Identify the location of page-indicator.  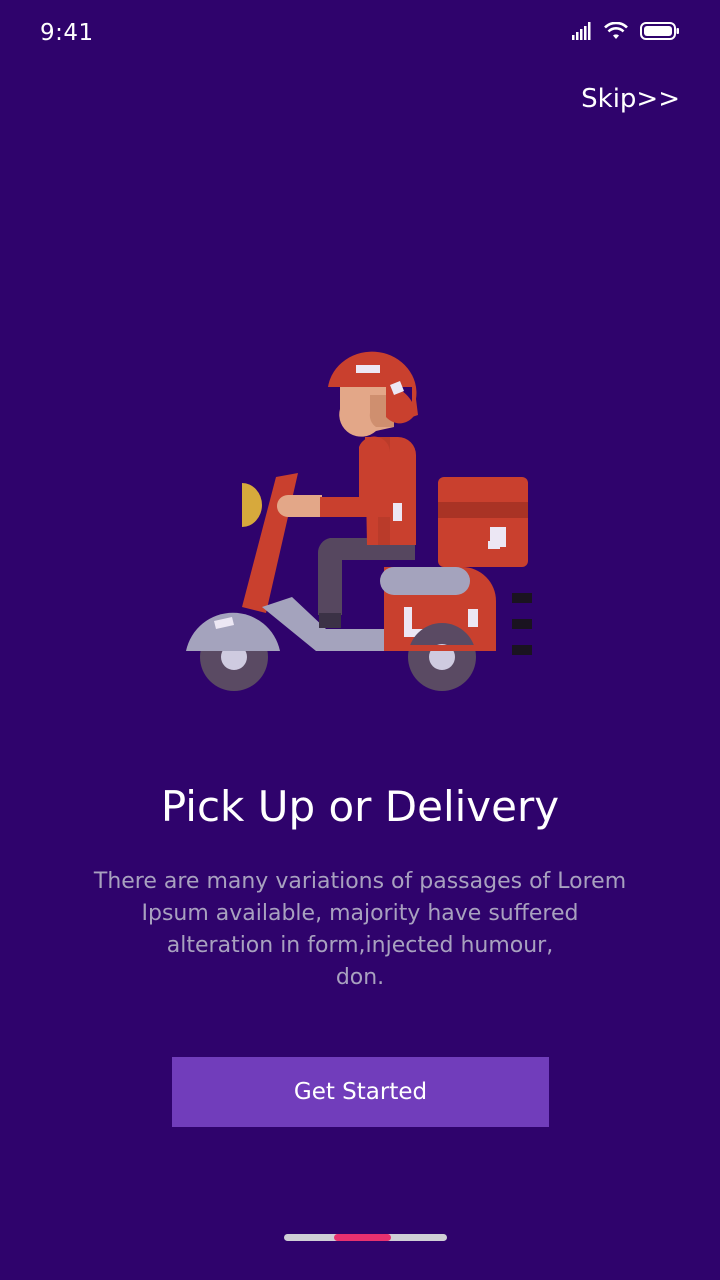
(365, 1237).